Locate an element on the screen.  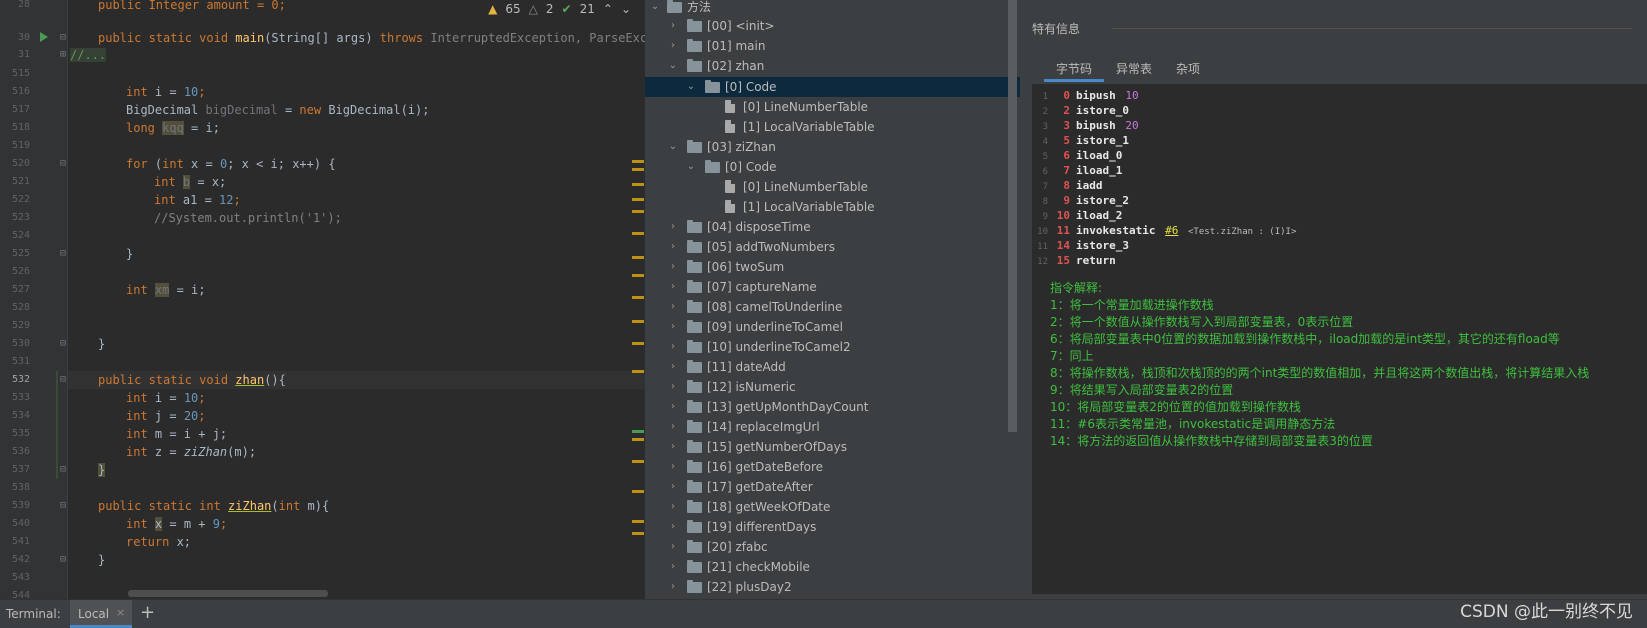
tree-node: › [08] camelToUnderline is located at coordinates (832, 307).